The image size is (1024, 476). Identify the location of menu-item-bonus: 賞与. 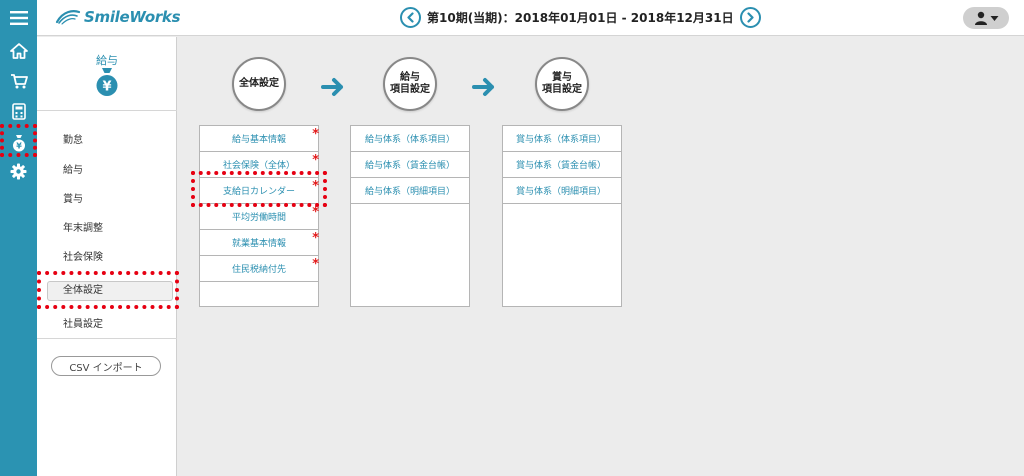
(73, 197).